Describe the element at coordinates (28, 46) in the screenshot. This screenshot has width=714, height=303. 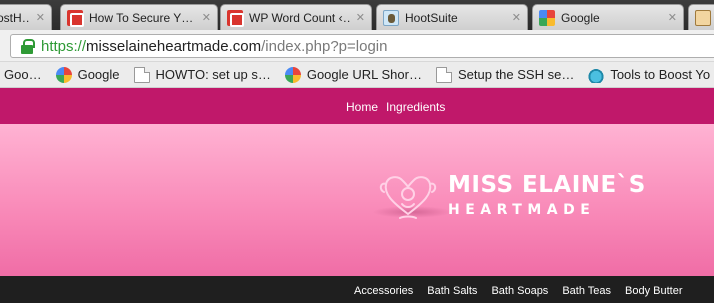
I see `lock-icon` at that location.